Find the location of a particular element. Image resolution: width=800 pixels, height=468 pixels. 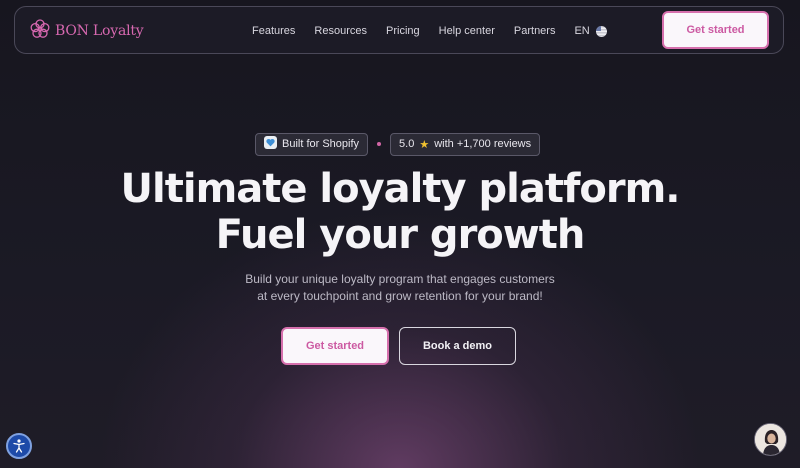

nav-link-pricing: Pricing is located at coordinates (403, 31).